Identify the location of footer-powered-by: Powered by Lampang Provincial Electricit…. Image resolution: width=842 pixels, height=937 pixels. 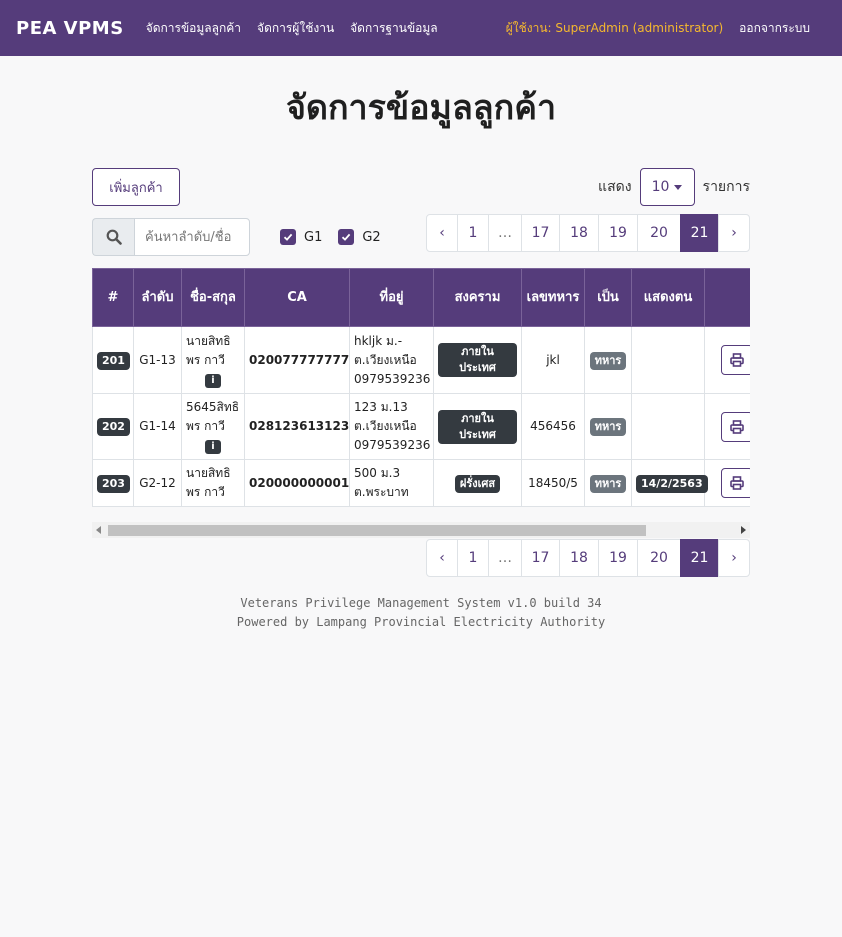
(421, 622).